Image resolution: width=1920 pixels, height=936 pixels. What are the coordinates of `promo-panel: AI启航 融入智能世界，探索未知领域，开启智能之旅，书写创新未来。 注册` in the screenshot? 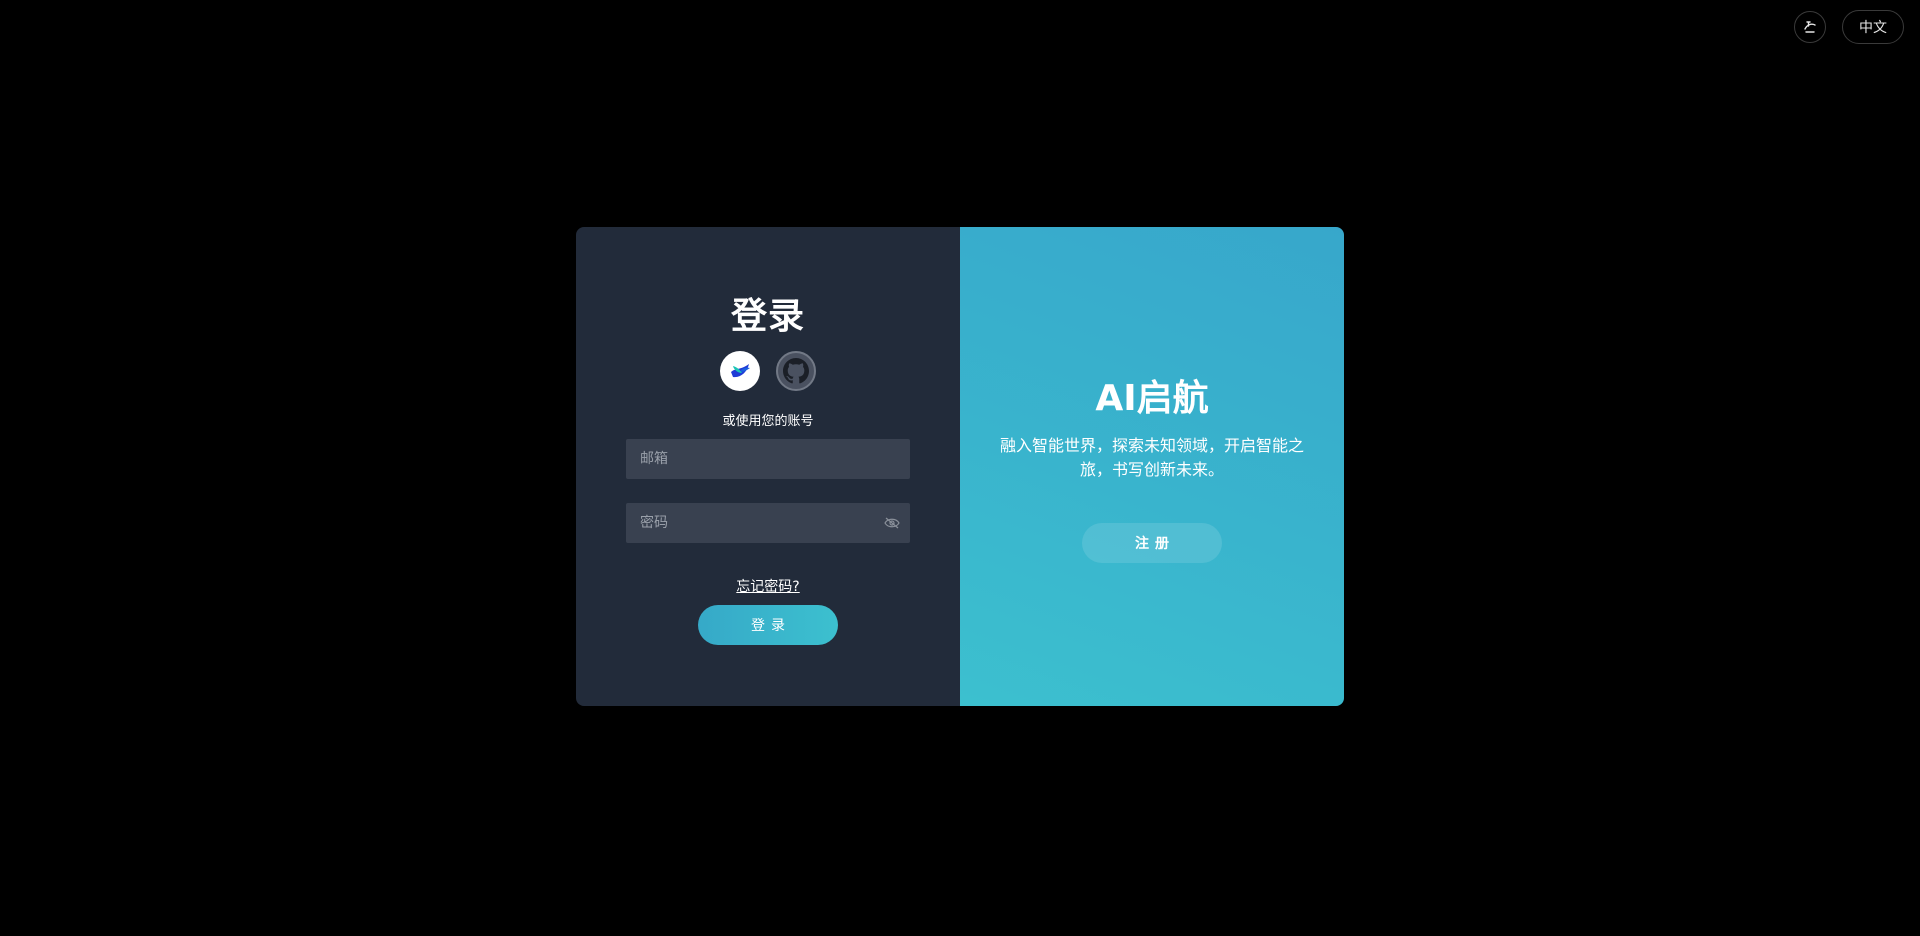 It's located at (1152, 466).